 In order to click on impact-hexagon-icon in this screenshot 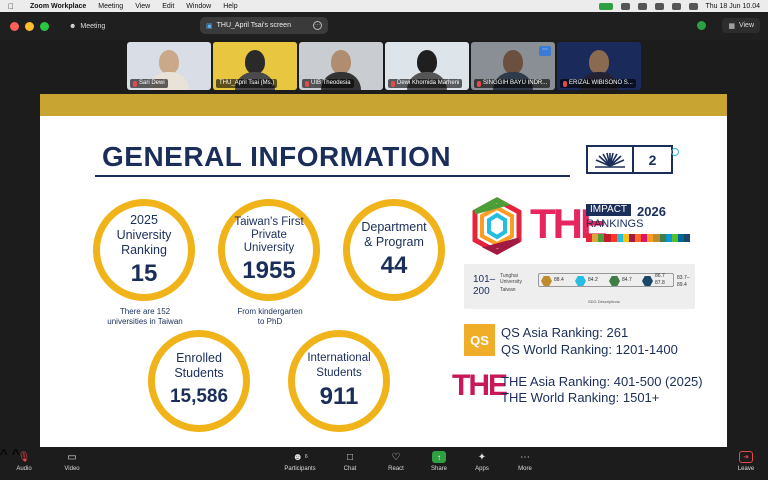, I will do `click(497, 226)`.